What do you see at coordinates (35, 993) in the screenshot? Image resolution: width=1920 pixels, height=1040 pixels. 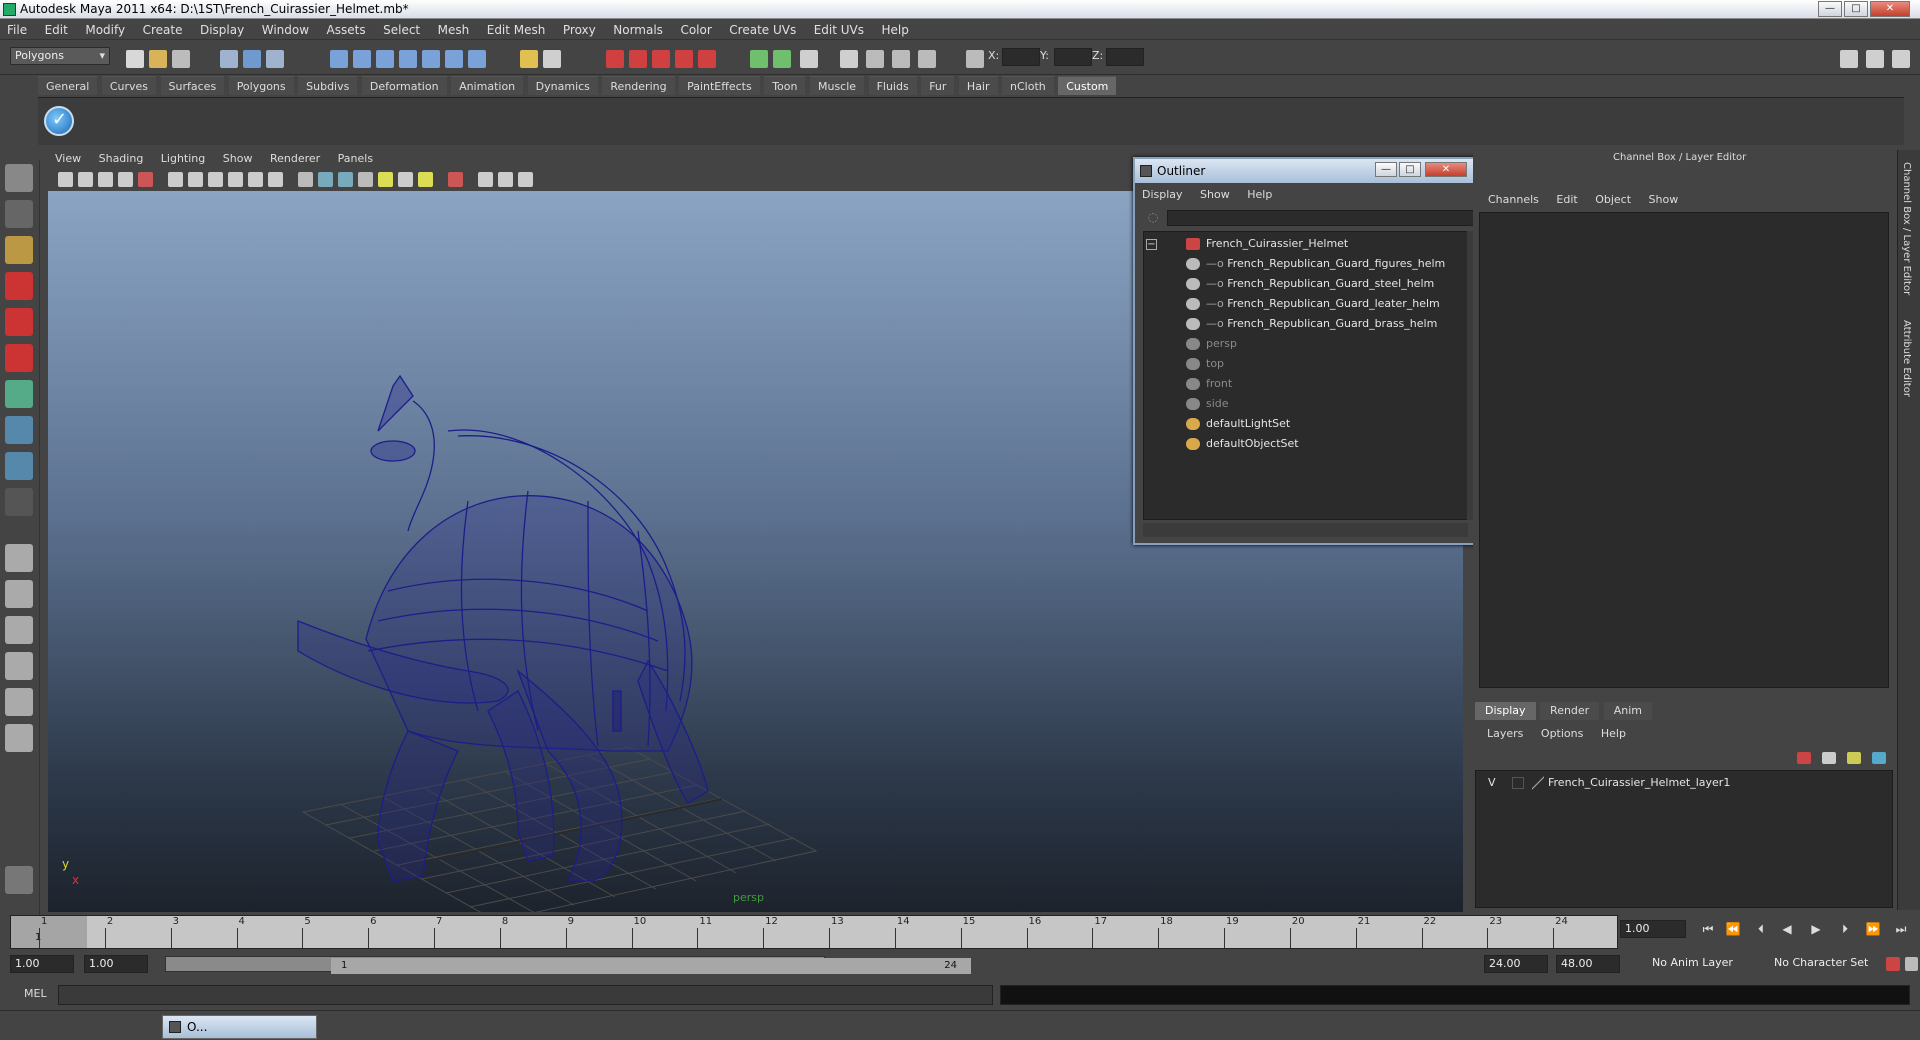 I see `mel-label: MEL` at bounding box center [35, 993].